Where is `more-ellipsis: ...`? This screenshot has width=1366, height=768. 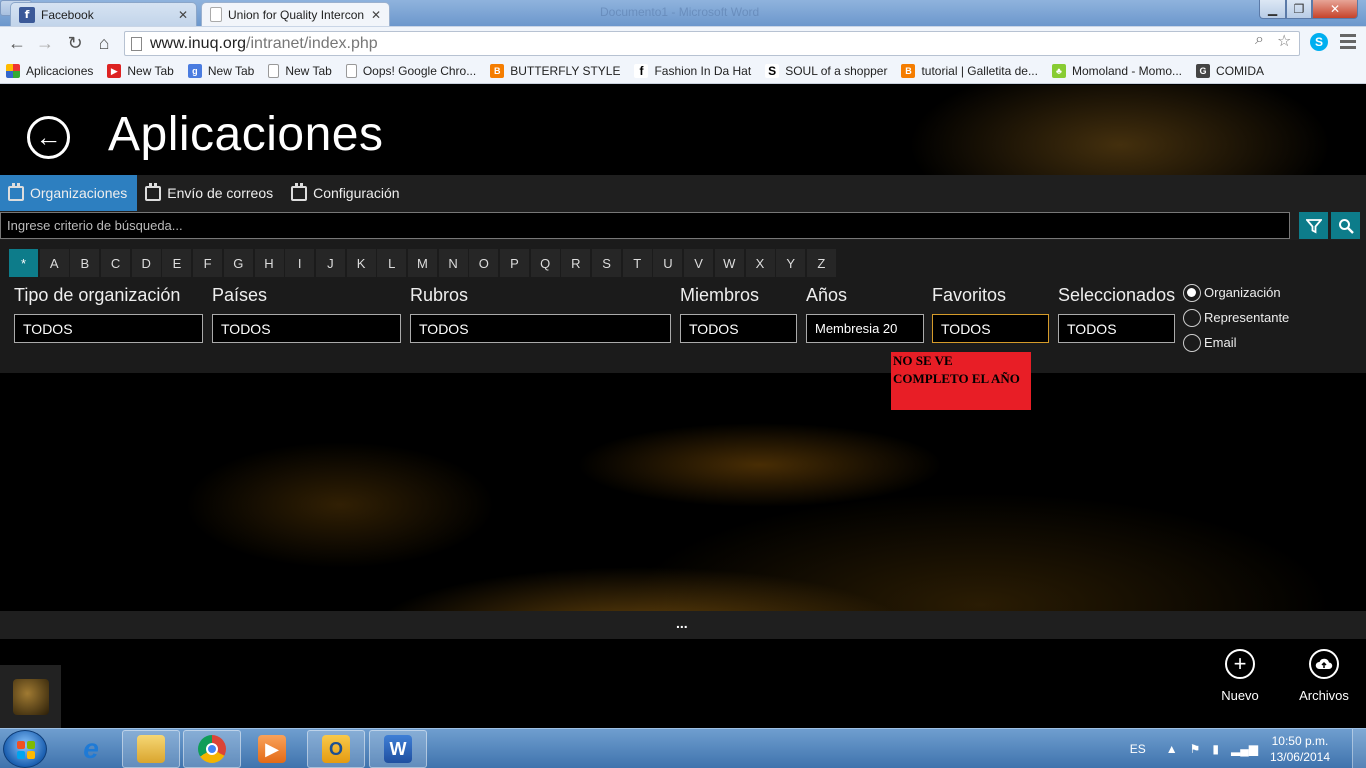 more-ellipsis: ... is located at coordinates (682, 623).